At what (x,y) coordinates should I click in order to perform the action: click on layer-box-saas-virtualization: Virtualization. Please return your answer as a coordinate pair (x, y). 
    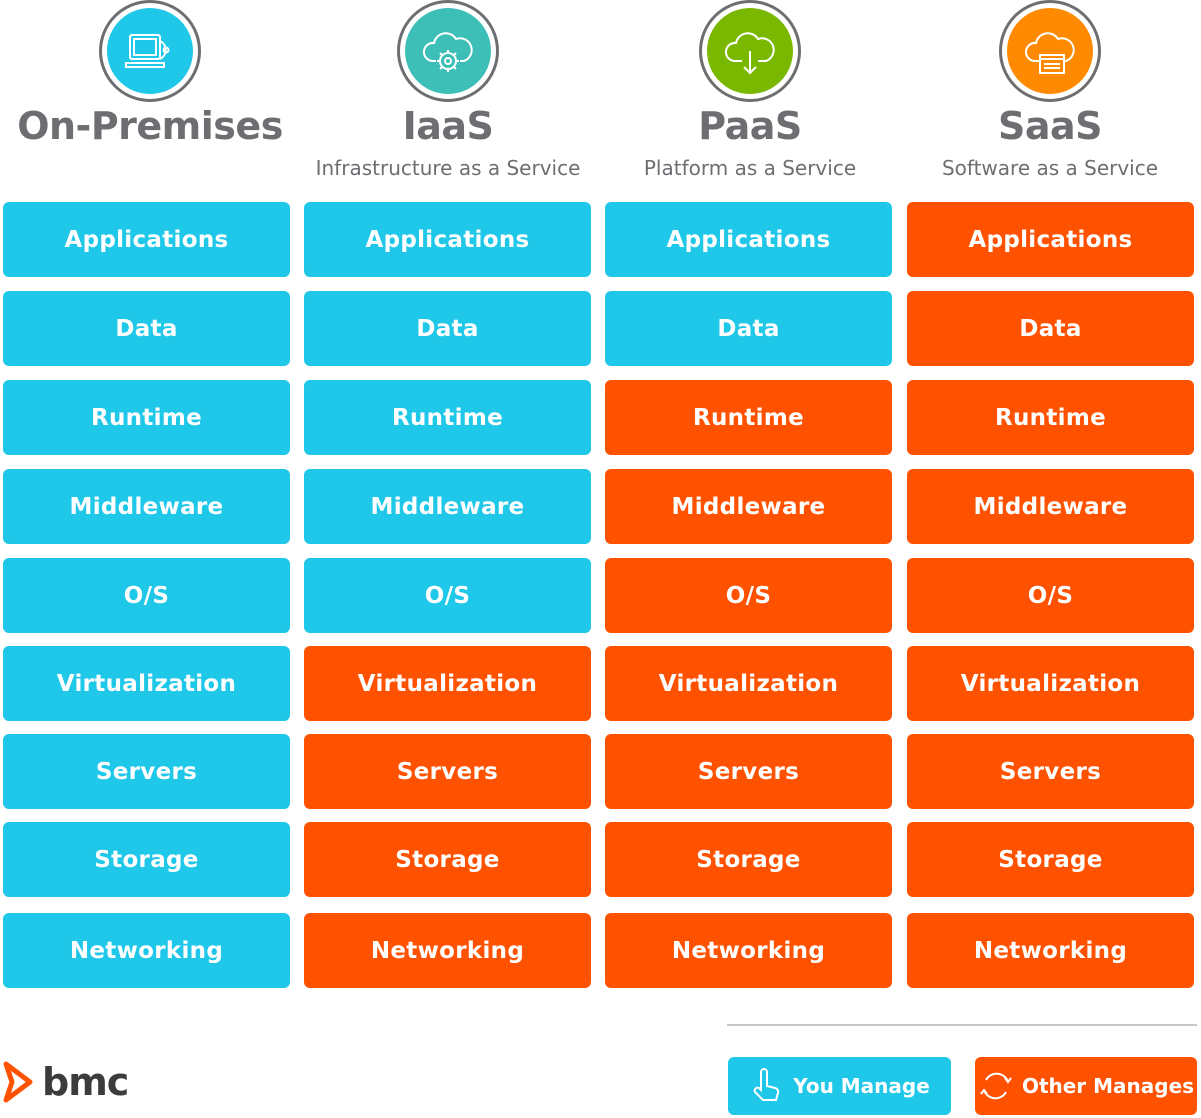
    Looking at the image, I should click on (1050, 683).